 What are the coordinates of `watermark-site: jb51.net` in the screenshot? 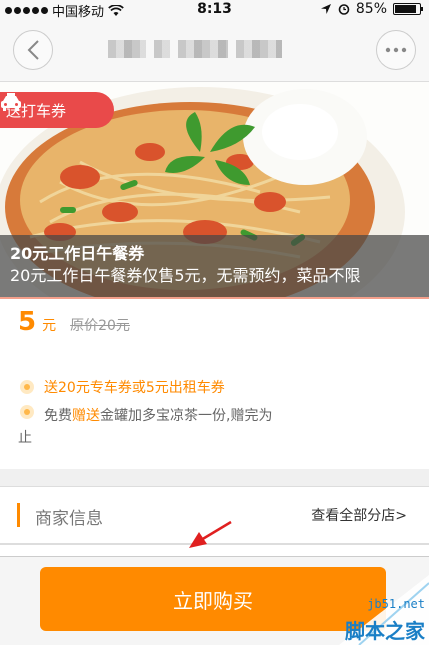 It's located at (396, 604).